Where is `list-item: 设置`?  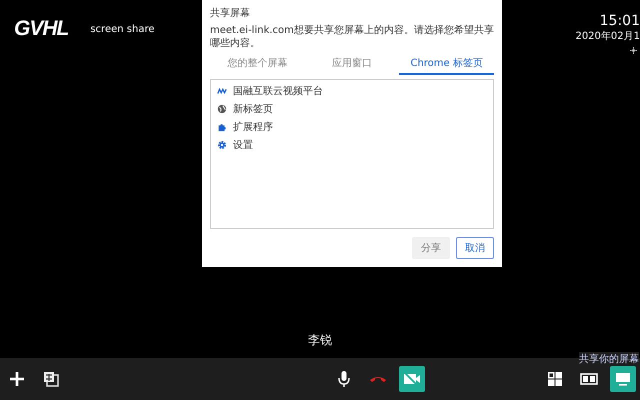 list-item: 设置 is located at coordinates (352, 145).